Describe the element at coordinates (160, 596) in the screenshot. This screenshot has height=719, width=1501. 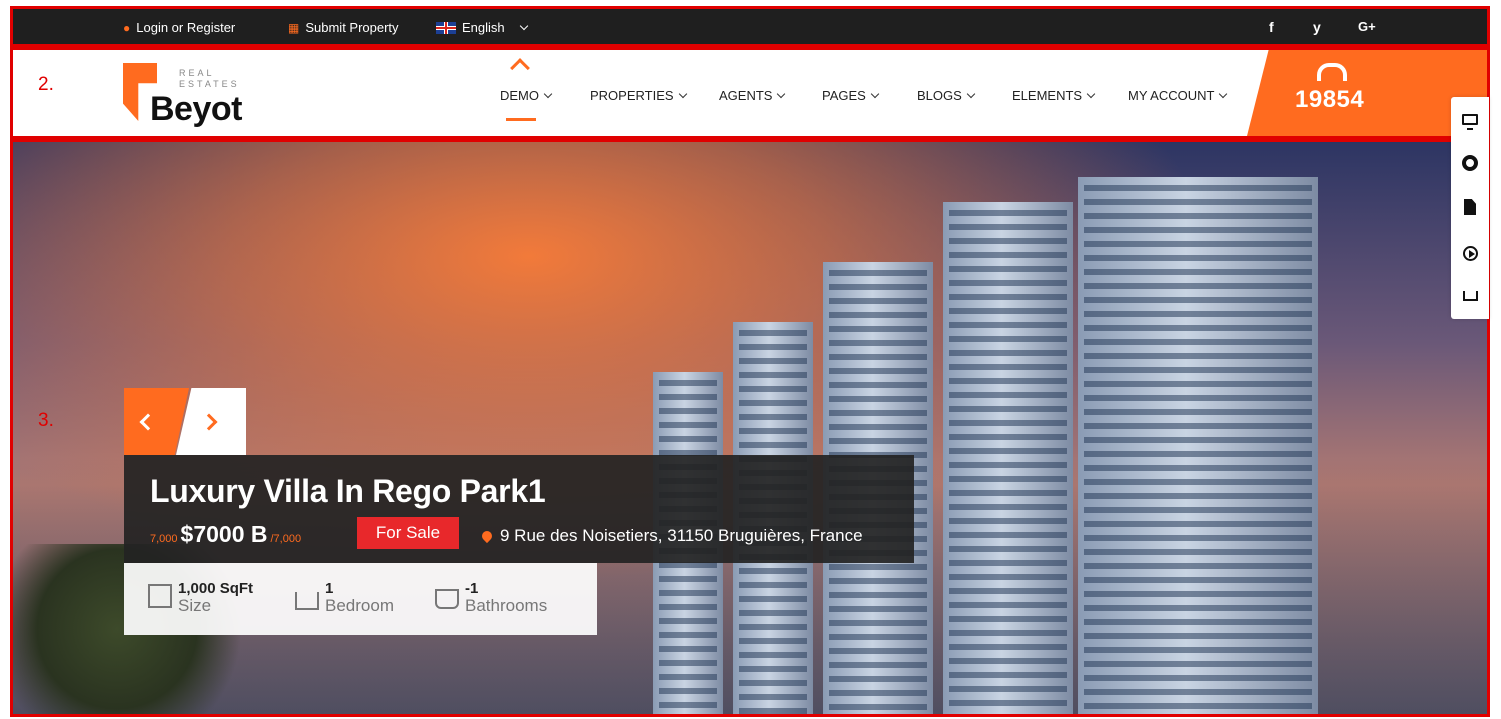
I see `floorplan-icon` at that location.